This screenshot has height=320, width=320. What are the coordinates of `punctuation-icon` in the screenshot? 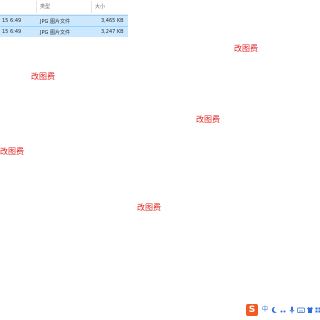 It's located at (283, 310).